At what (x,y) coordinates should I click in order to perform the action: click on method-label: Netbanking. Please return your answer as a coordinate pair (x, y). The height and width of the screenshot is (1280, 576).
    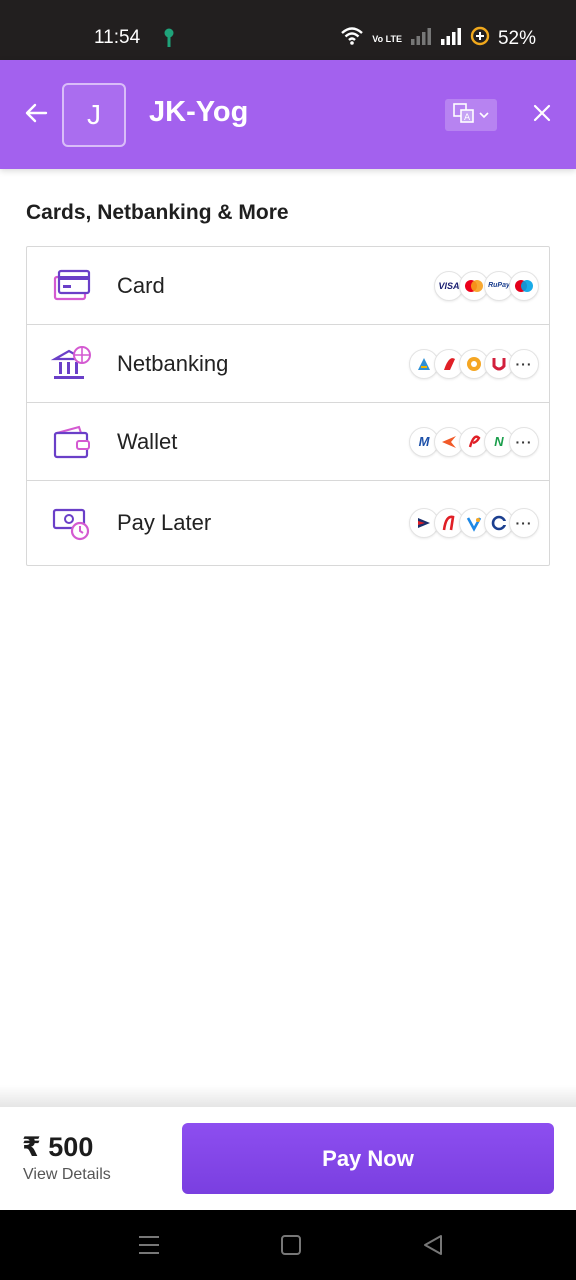
    Looking at the image, I should click on (173, 363).